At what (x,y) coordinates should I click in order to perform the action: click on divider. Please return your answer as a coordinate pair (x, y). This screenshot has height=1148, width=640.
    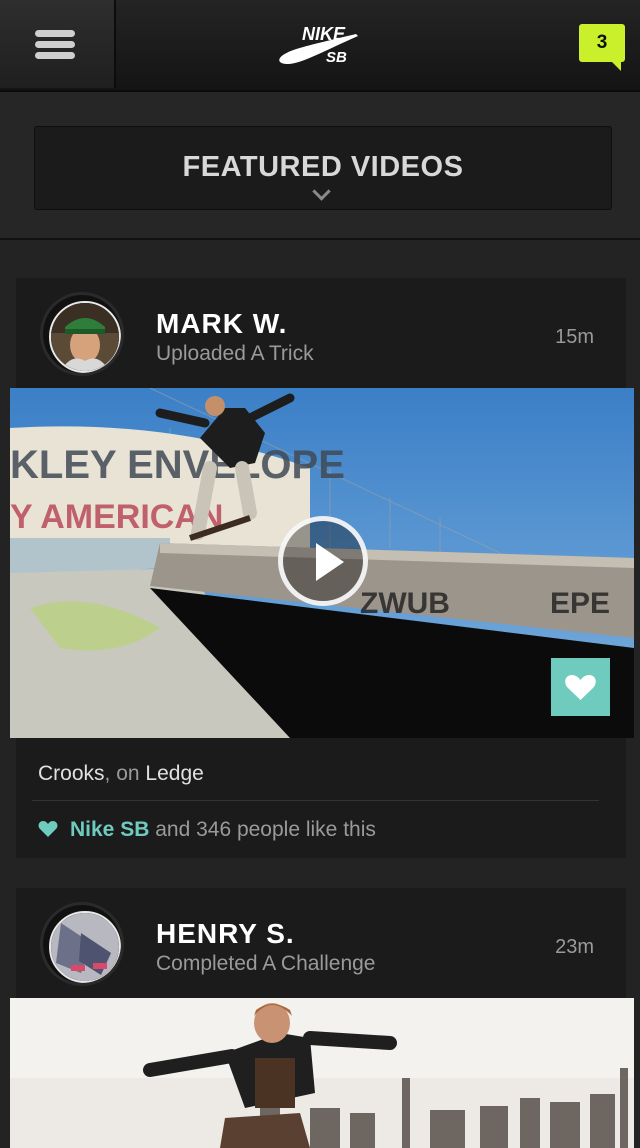
    Looking at the image, I should click on (315, 800).